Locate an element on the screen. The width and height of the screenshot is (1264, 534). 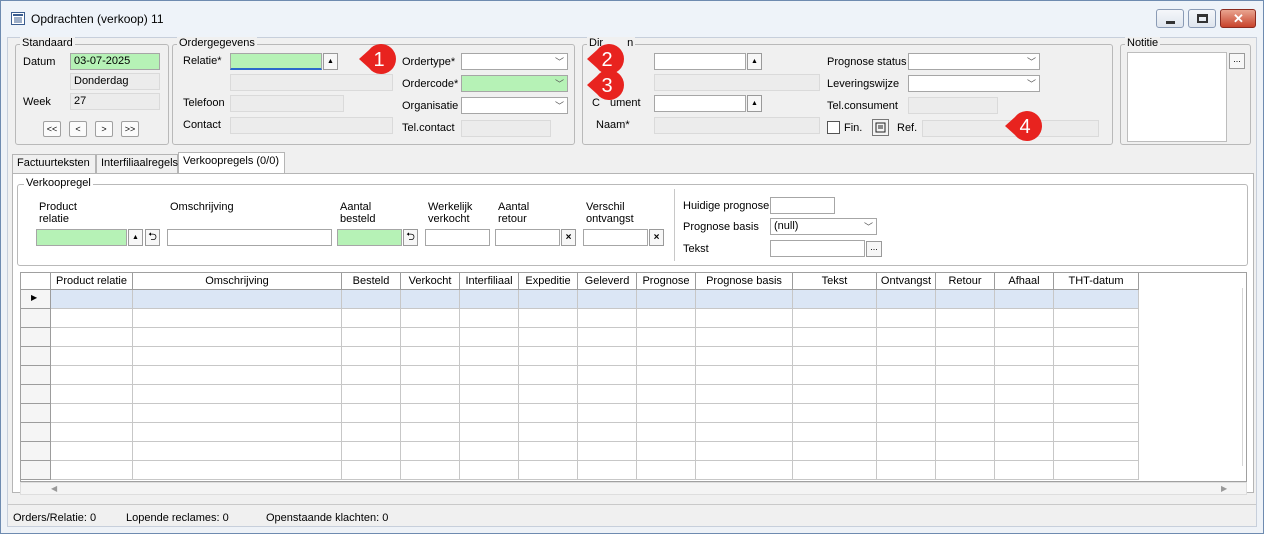
column-header: Retour is located at coordinates (965, 281).